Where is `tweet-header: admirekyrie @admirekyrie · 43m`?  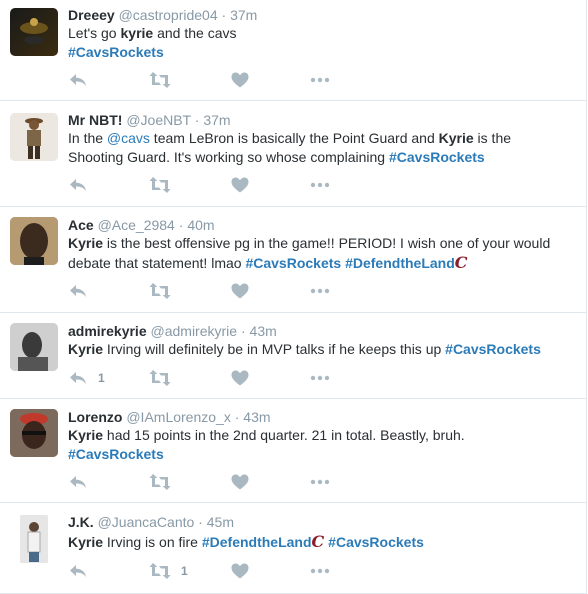 tweet-header: admirekyrie @admirekyrie · 43m is located at coordinates (172, 331).